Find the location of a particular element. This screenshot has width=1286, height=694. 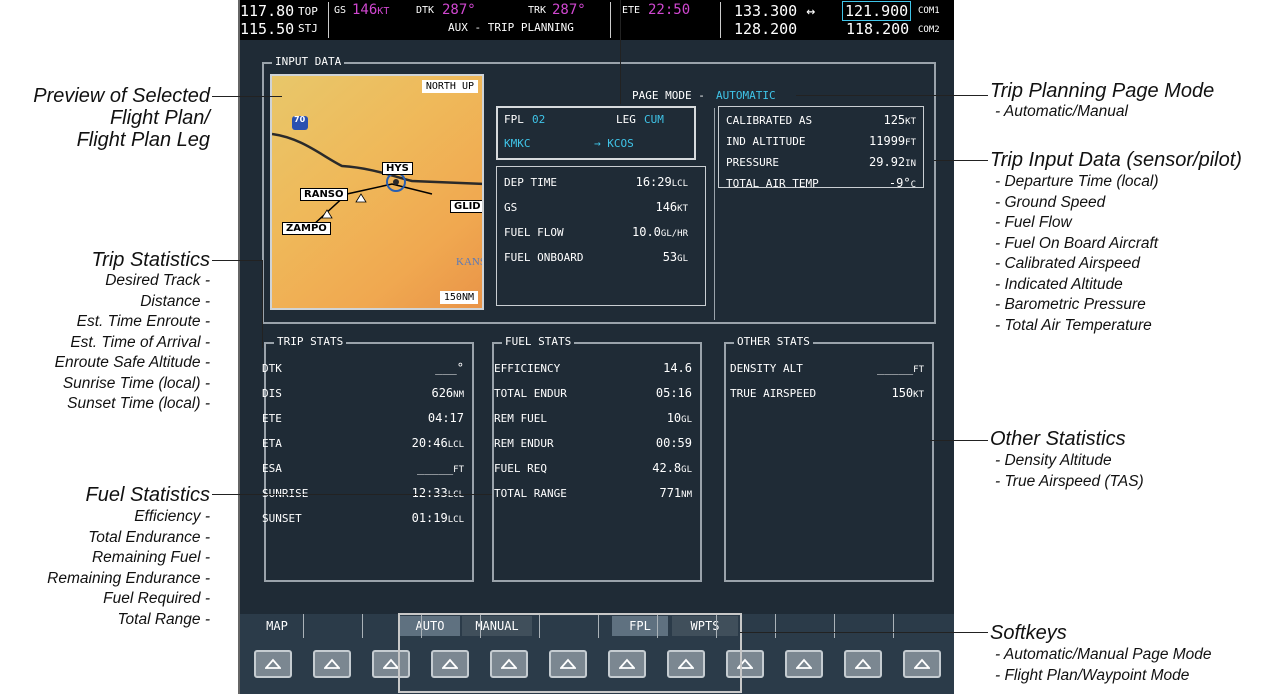

fuel-stat-label: EFFICIENCY is located at coordinates (527, 368).